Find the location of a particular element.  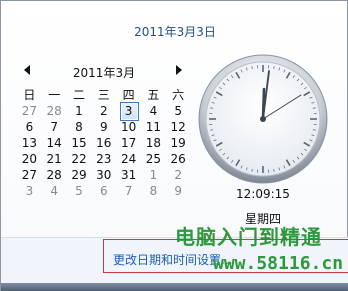

day-cell: 23 is located at coordinates (103, 159).